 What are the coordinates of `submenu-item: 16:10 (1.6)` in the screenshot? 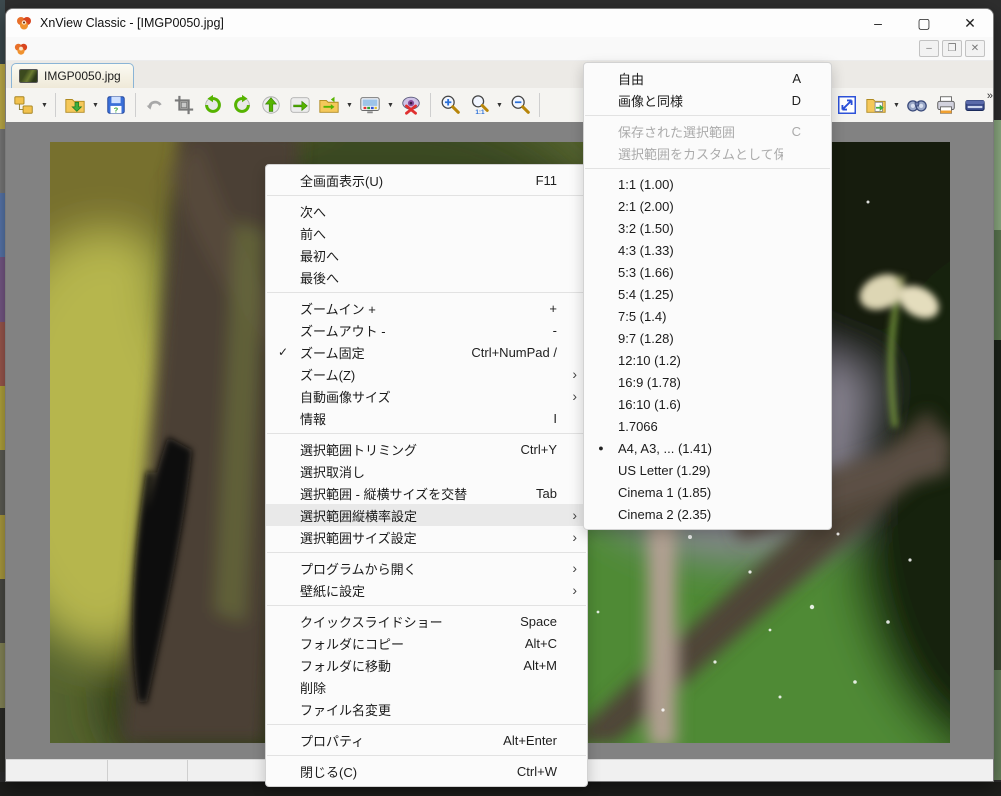 It's located at (707, 404).